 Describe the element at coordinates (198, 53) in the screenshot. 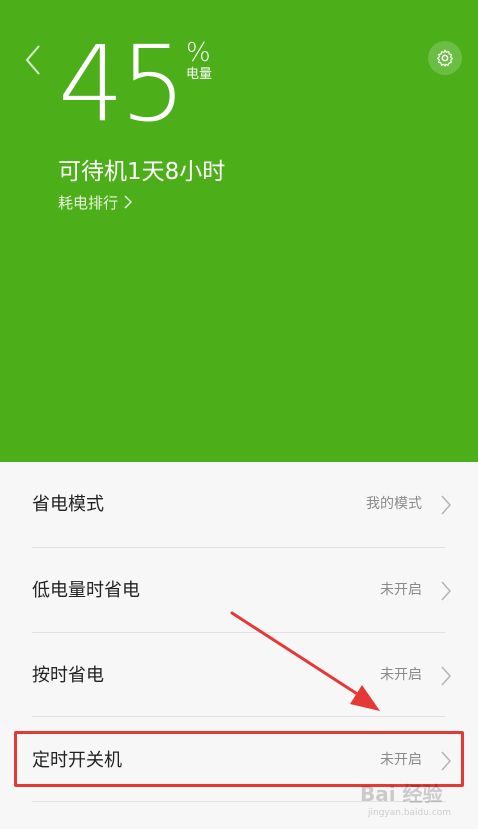

I see `percent-sign: %` at that location.